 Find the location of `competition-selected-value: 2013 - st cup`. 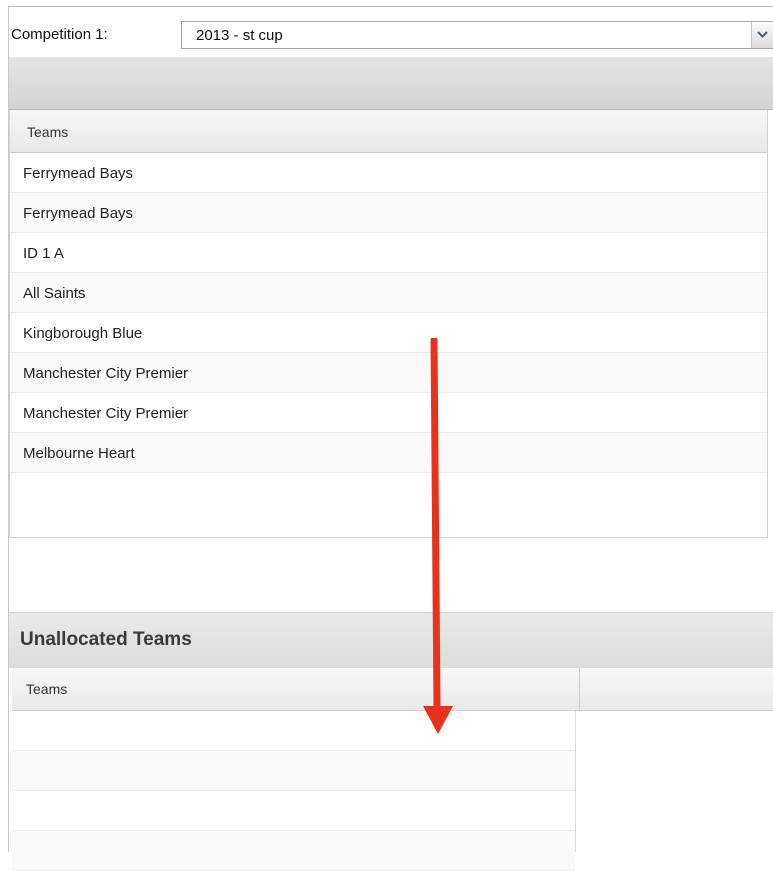

competition-selected-value: 2013 - st cup is located at coordinates (239, 35).